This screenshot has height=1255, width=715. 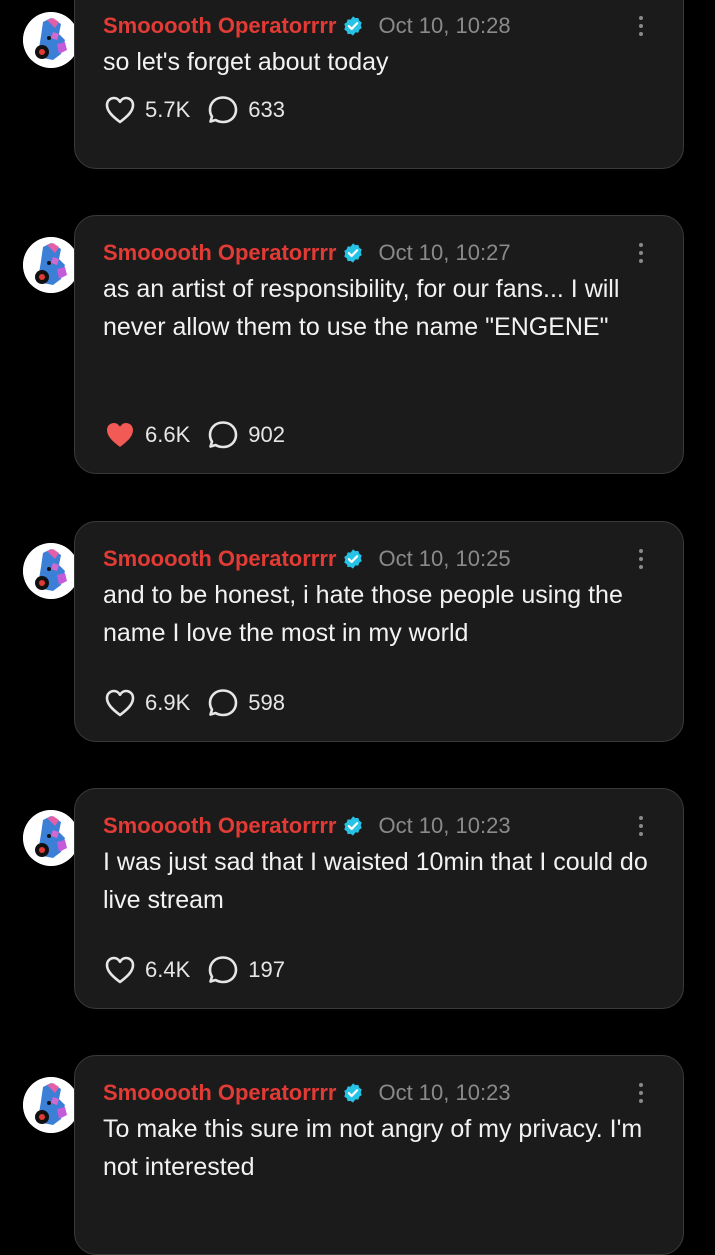 What do you see at coordinates (266, 702) in the screenshot?
I see `reply-count: 598` at bounding box center [266, 702].